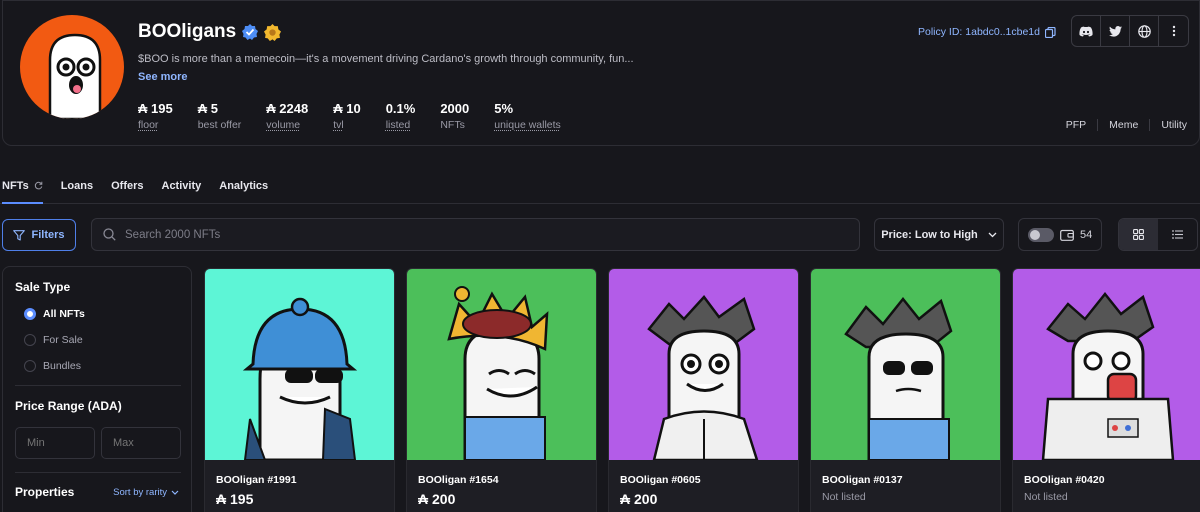  I want to click on stat-volume: ₳ 2248 volume, so click(287, 116).